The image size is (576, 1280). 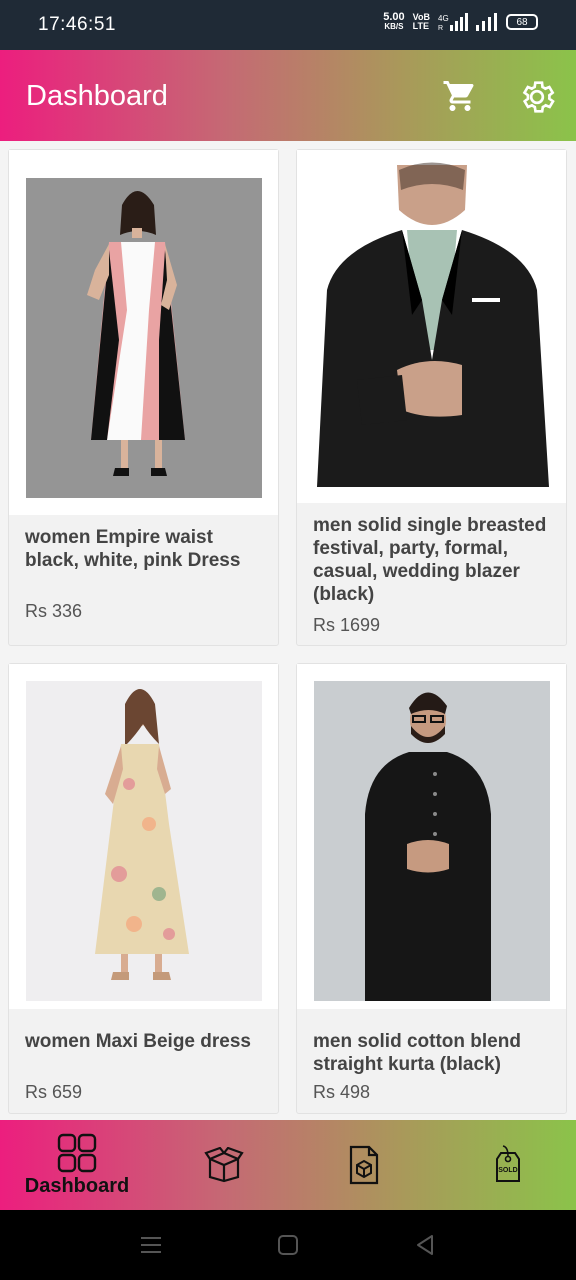 What do you see at coordinates (460, 96) in the screenshot?
I see `cart-icon` at bounding box center [460, 96].